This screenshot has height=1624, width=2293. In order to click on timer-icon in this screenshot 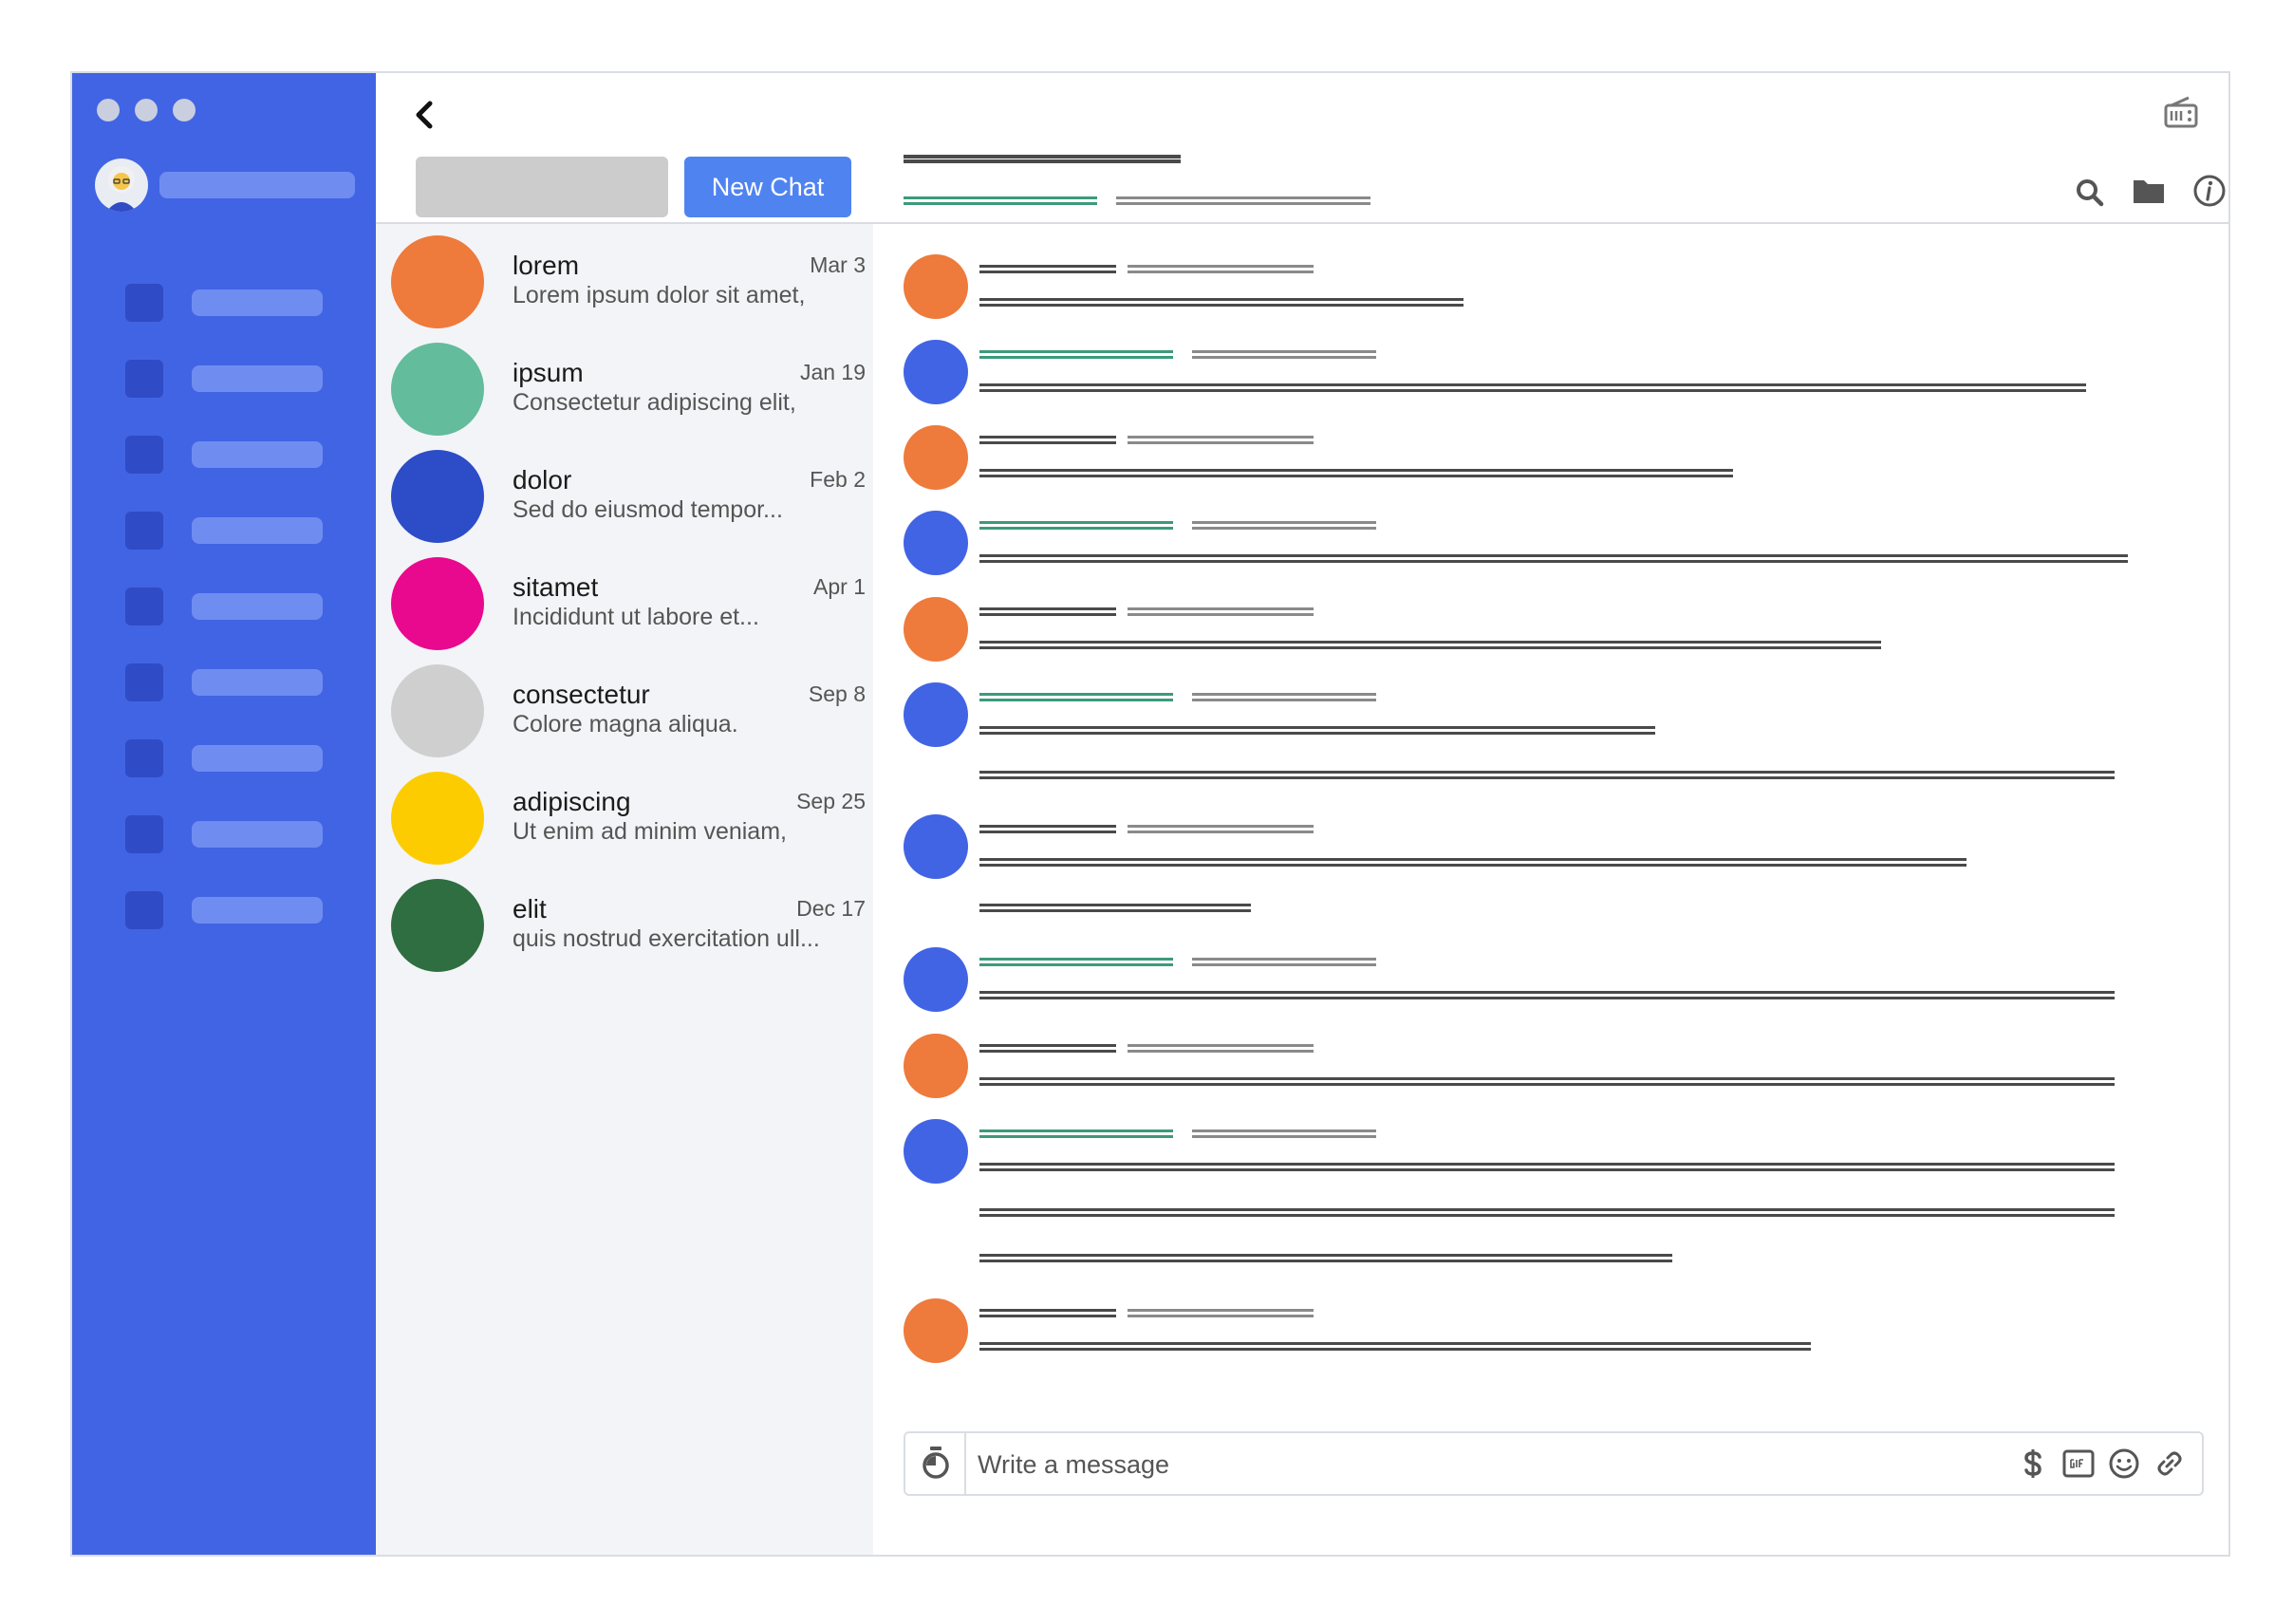, I will do `click(936, 1463)`.